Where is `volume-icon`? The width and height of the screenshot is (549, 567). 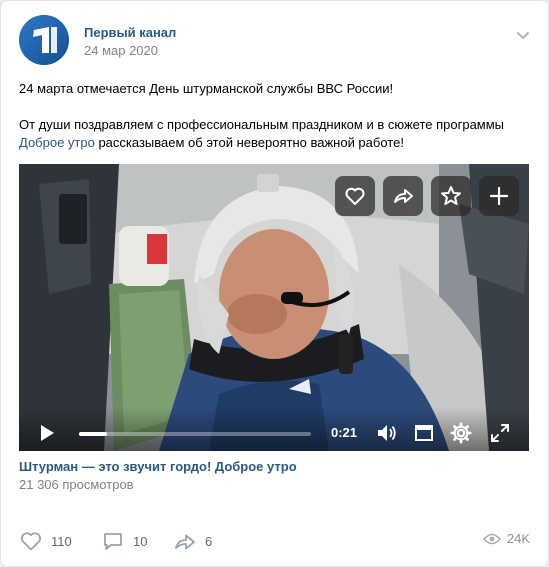 volume-icon is located at coordinates (387, 433).